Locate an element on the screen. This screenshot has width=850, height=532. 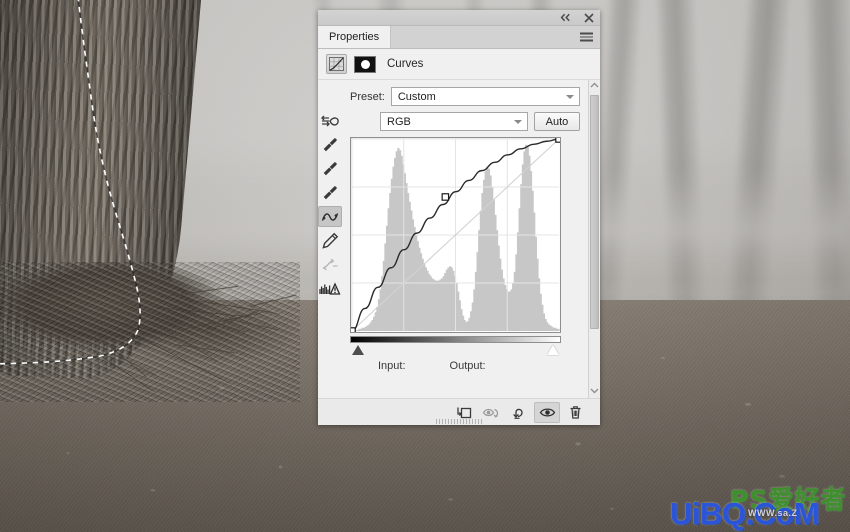
collapse-panel-icon is located at coordinates (565, 18).